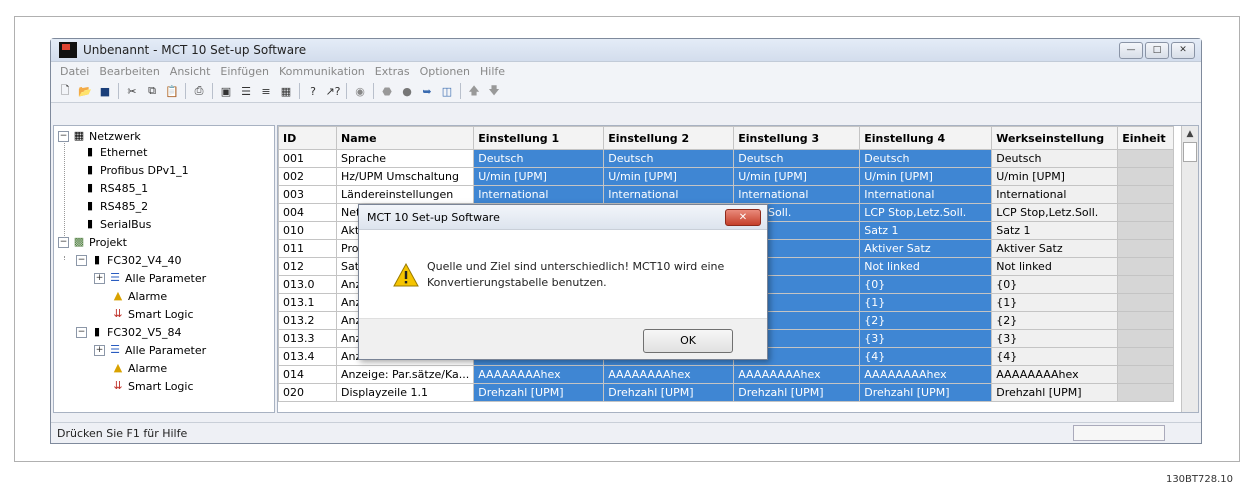 The height and width of the screenshot is (489, 1253). I want to click on table-cell: 002, so click(307, 176).